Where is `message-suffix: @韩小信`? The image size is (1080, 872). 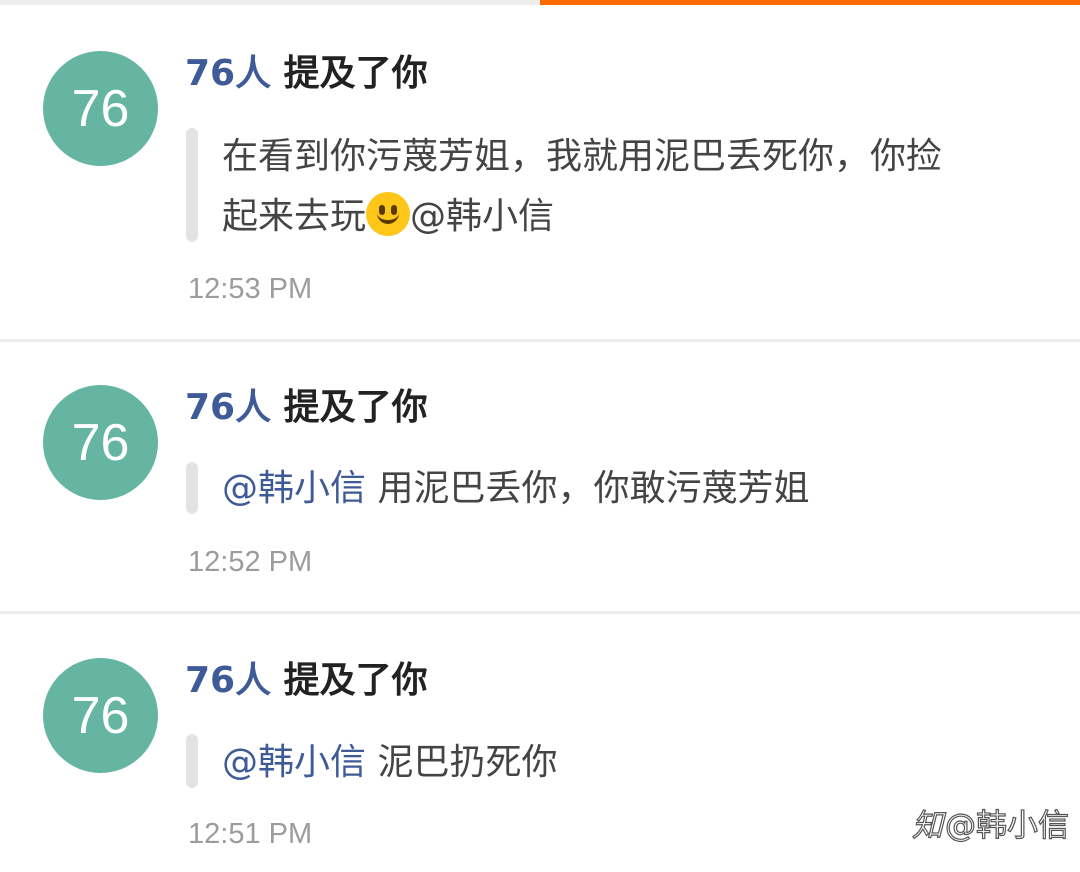 message-suffix: @韩小信 is located at coordinates (482, 216).